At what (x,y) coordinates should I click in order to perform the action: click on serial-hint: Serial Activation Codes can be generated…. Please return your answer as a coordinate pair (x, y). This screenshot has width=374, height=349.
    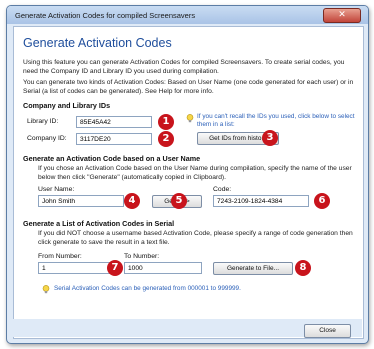
    Looking at the image, I should click on (147, 288).